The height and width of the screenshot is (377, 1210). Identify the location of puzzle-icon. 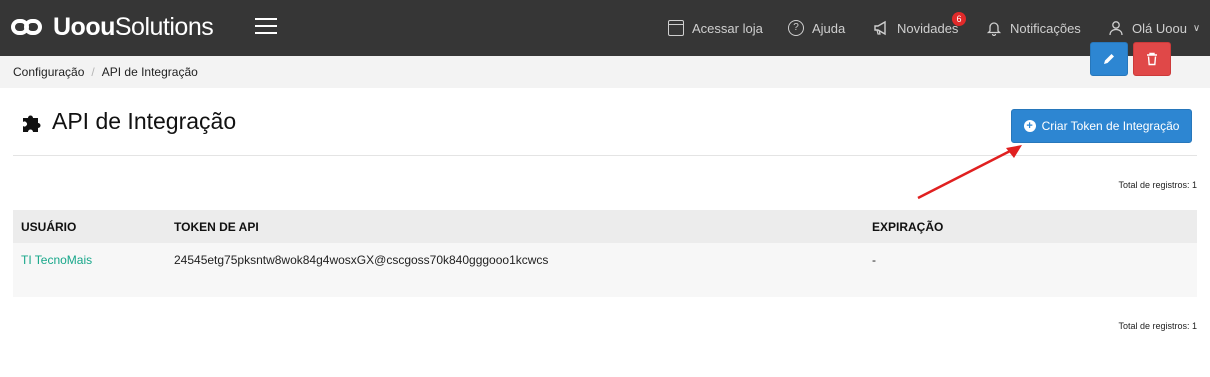
(32, 123).